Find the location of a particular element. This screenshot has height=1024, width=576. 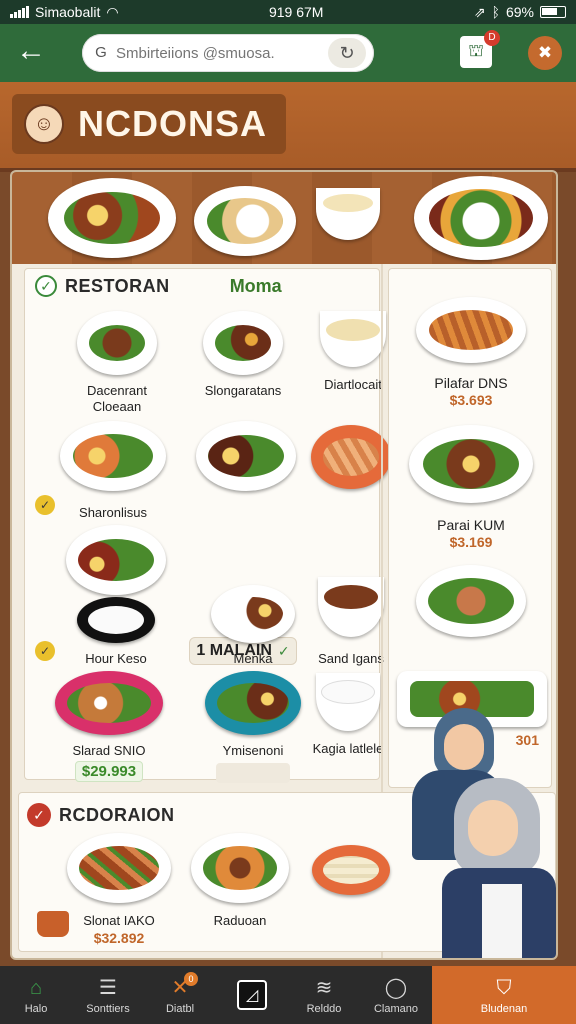

nav-item-diatbl: ✕ 0 Diatbl is located at coordinates (180, 995).